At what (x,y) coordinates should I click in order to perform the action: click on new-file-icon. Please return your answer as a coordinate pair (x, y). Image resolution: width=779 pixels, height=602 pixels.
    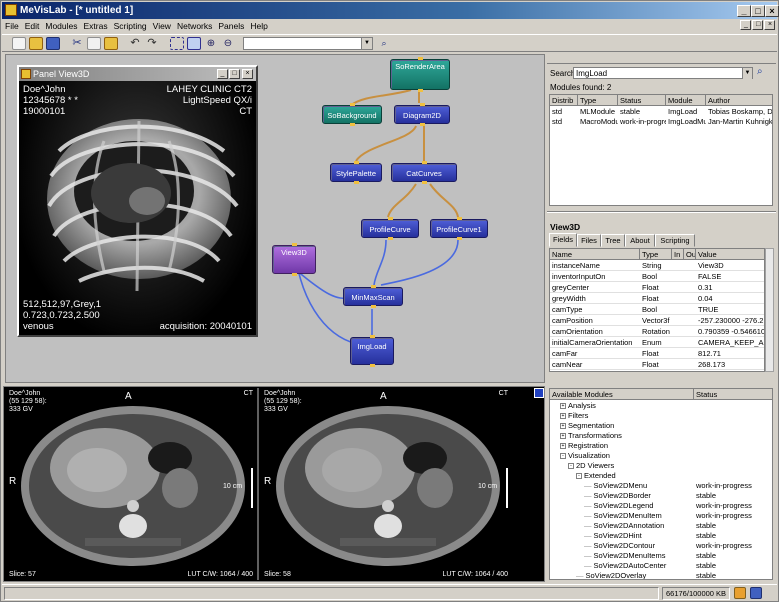
    Looking at the image, I should click on (19, 43).